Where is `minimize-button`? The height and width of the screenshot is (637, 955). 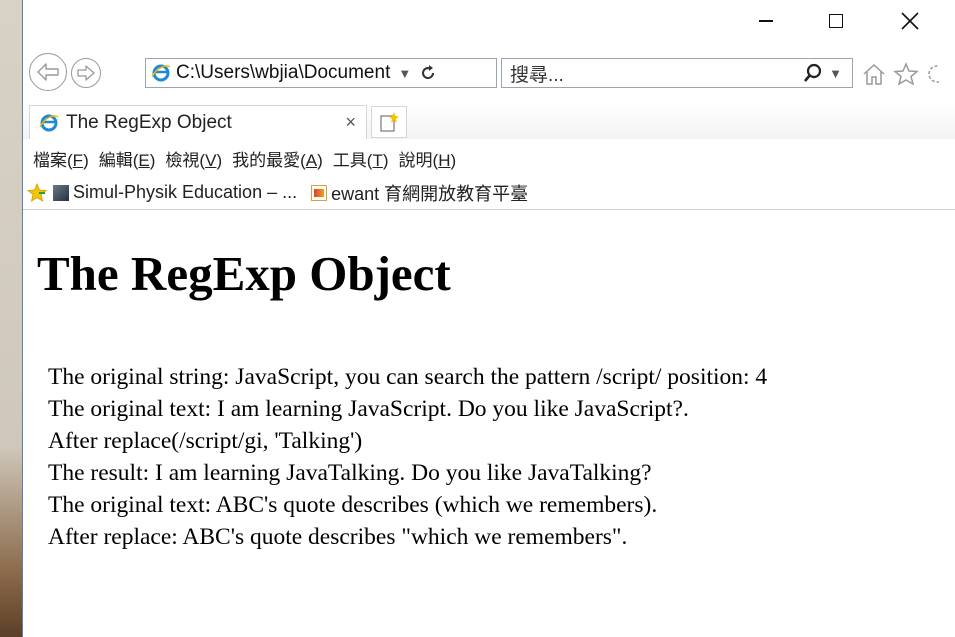 minimize-button is located at coordinates (766, 21).